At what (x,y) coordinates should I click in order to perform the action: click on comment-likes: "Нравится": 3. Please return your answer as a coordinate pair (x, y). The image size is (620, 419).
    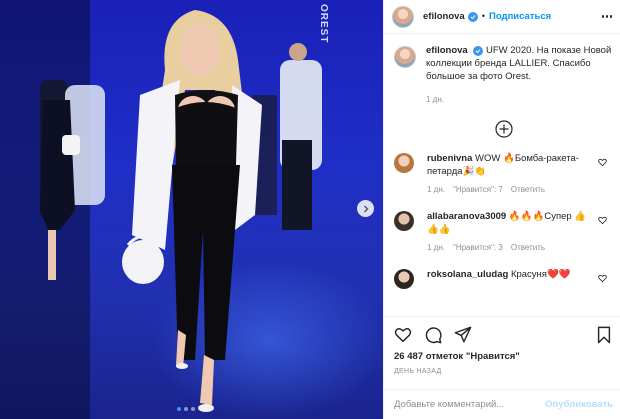
    Looking at the image, I should click on (478, 247).